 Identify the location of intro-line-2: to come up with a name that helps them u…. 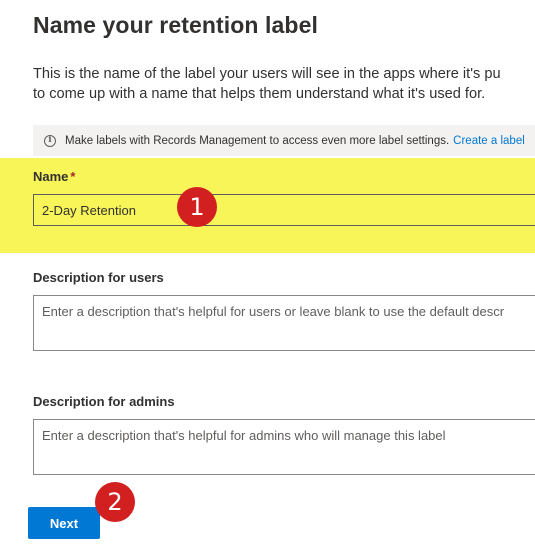
(259, 94).